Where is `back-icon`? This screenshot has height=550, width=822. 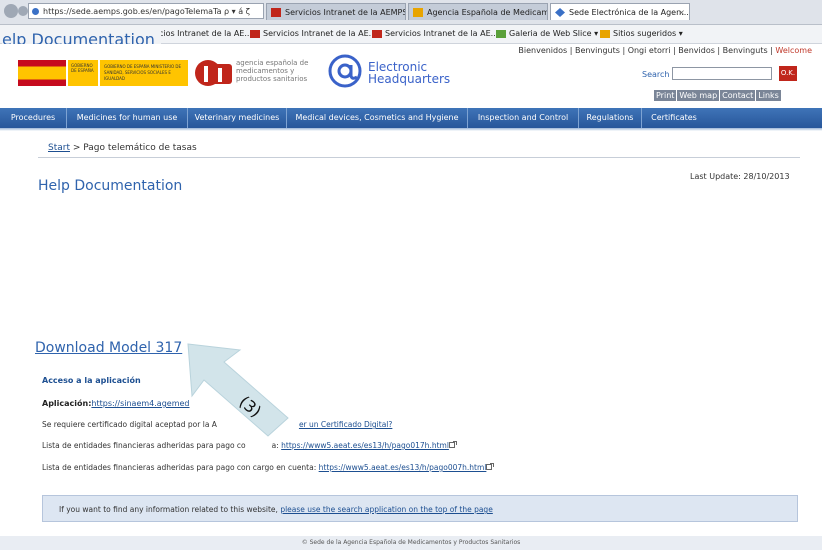
back-icon is located at coordinates (11, 11).